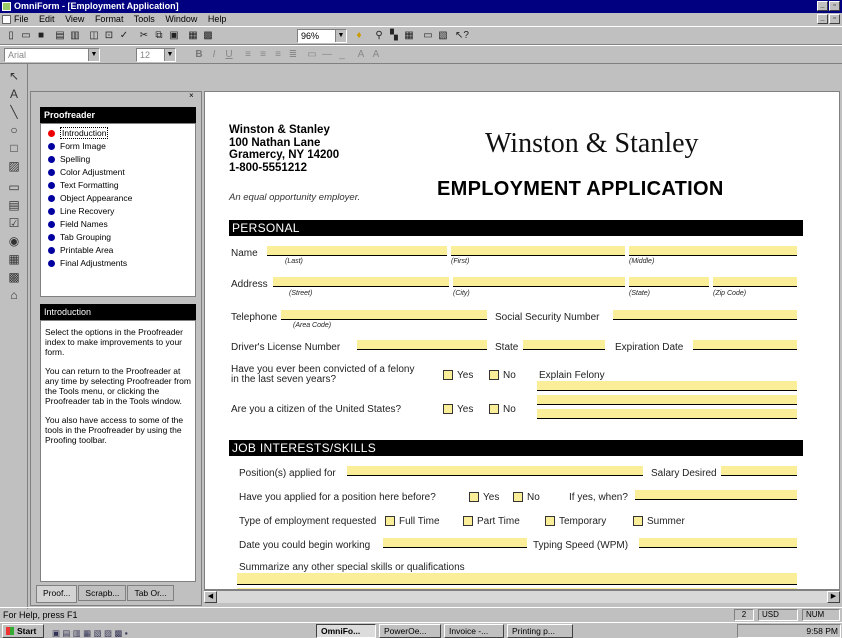  I want to click on restore-button: ▫, so click(834, 6).